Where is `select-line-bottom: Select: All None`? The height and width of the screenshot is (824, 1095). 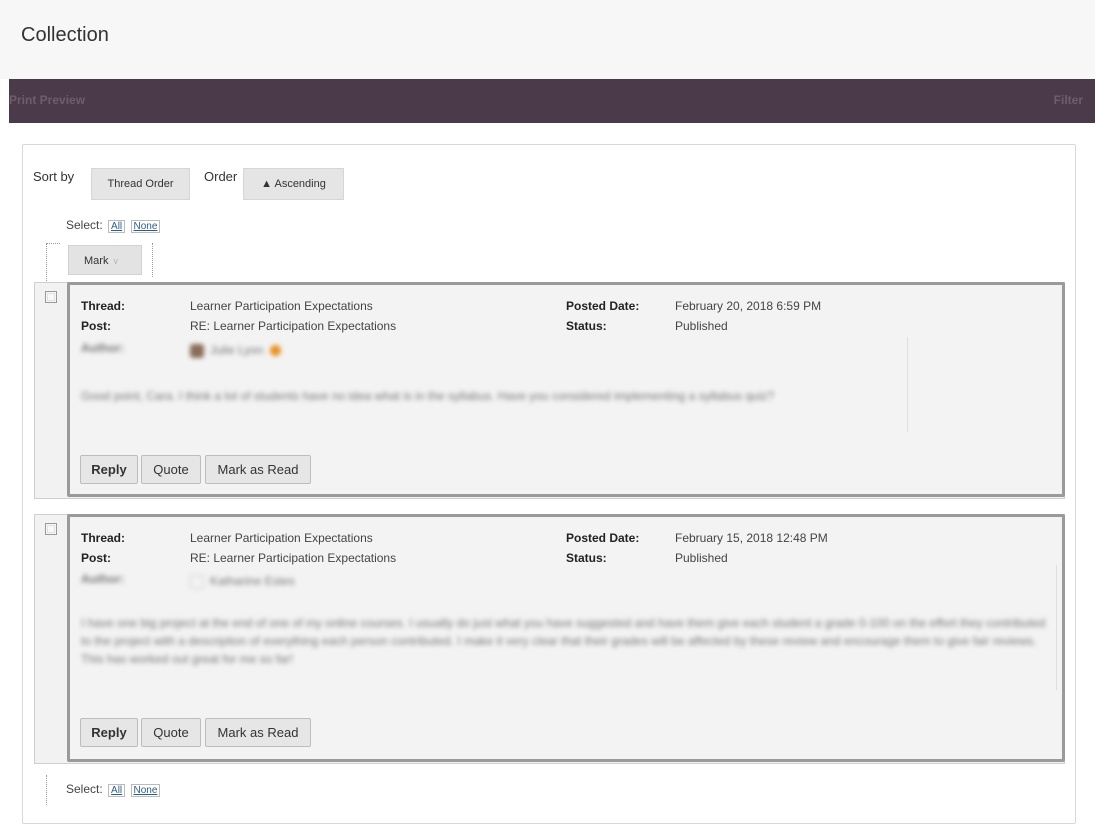
select-line-bottom: Select: All None is located at coordinates (113, 789).